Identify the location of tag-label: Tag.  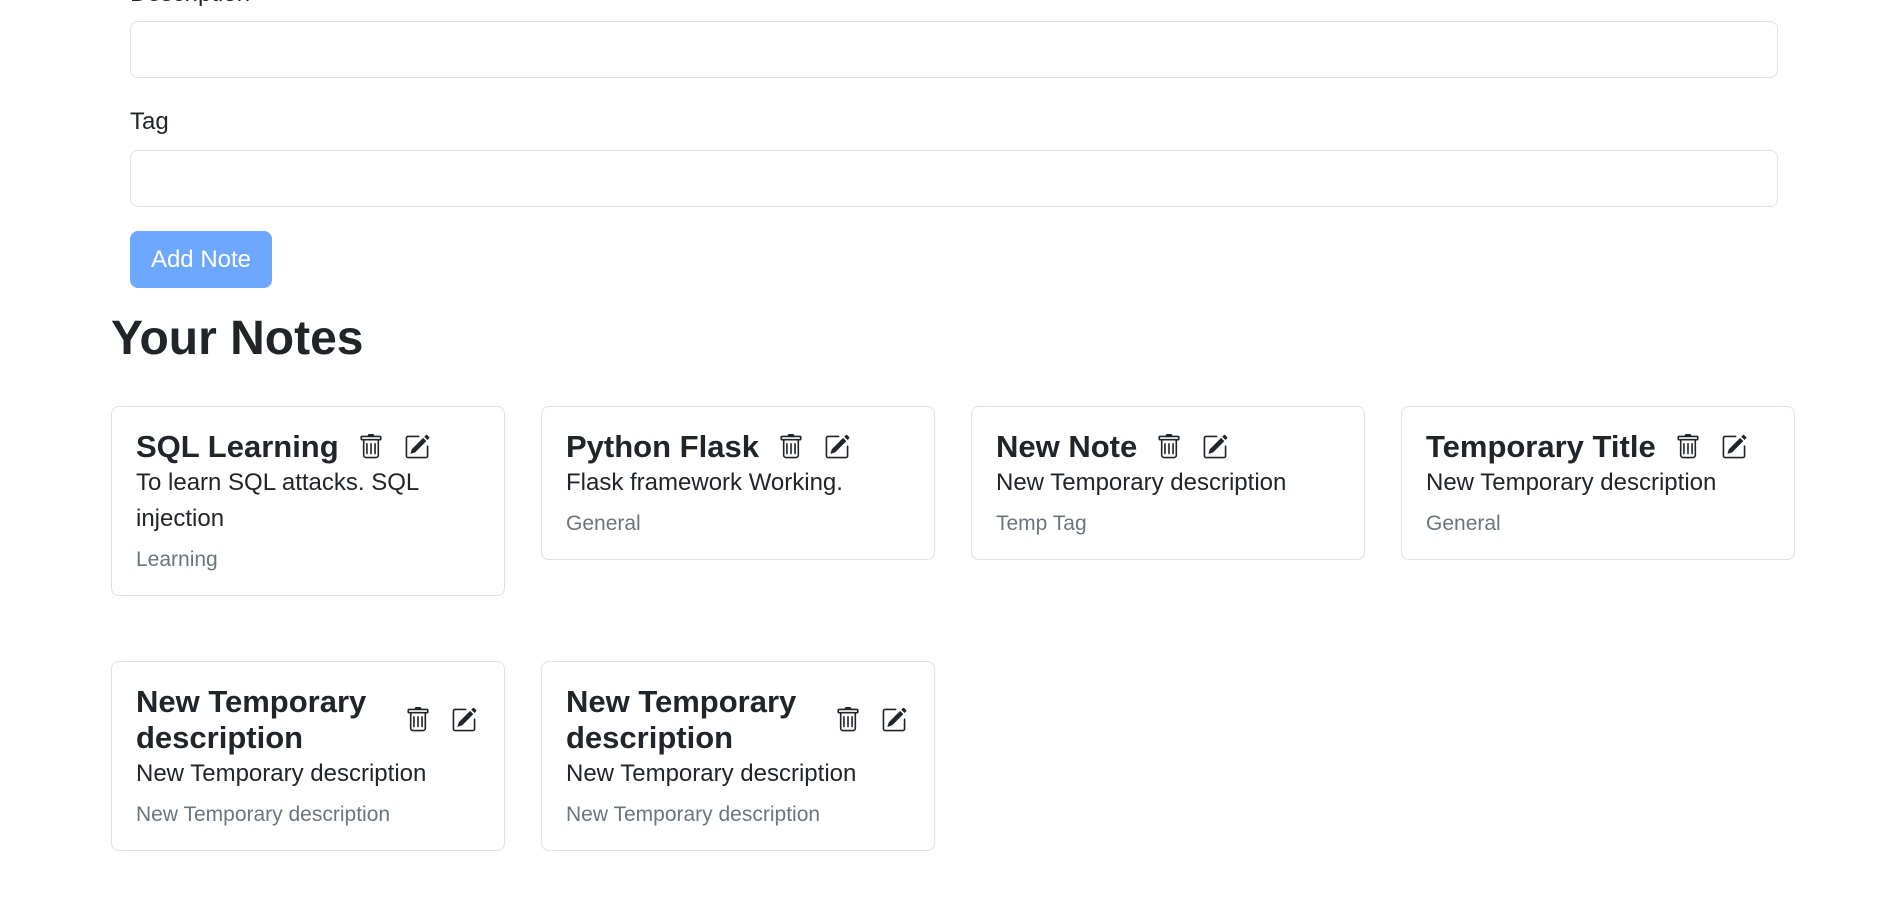
(149, 121).